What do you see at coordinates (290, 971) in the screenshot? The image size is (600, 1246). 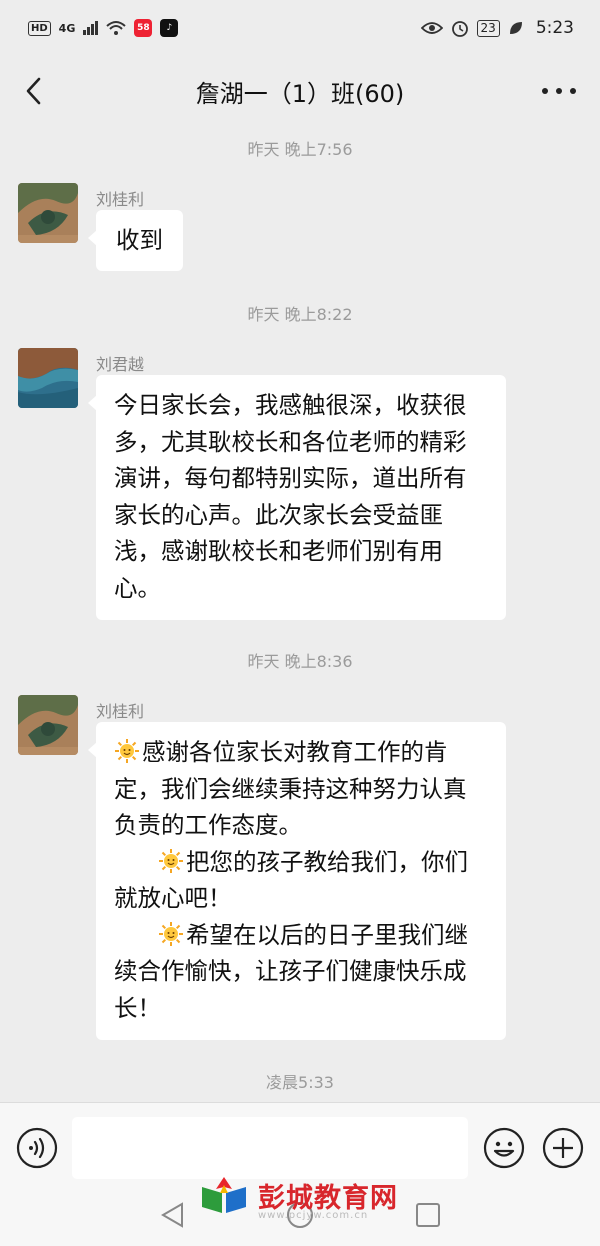 I see `message-line: 续合作愉快，让孩子们健康快乐成` at bounding box center [290, 971].